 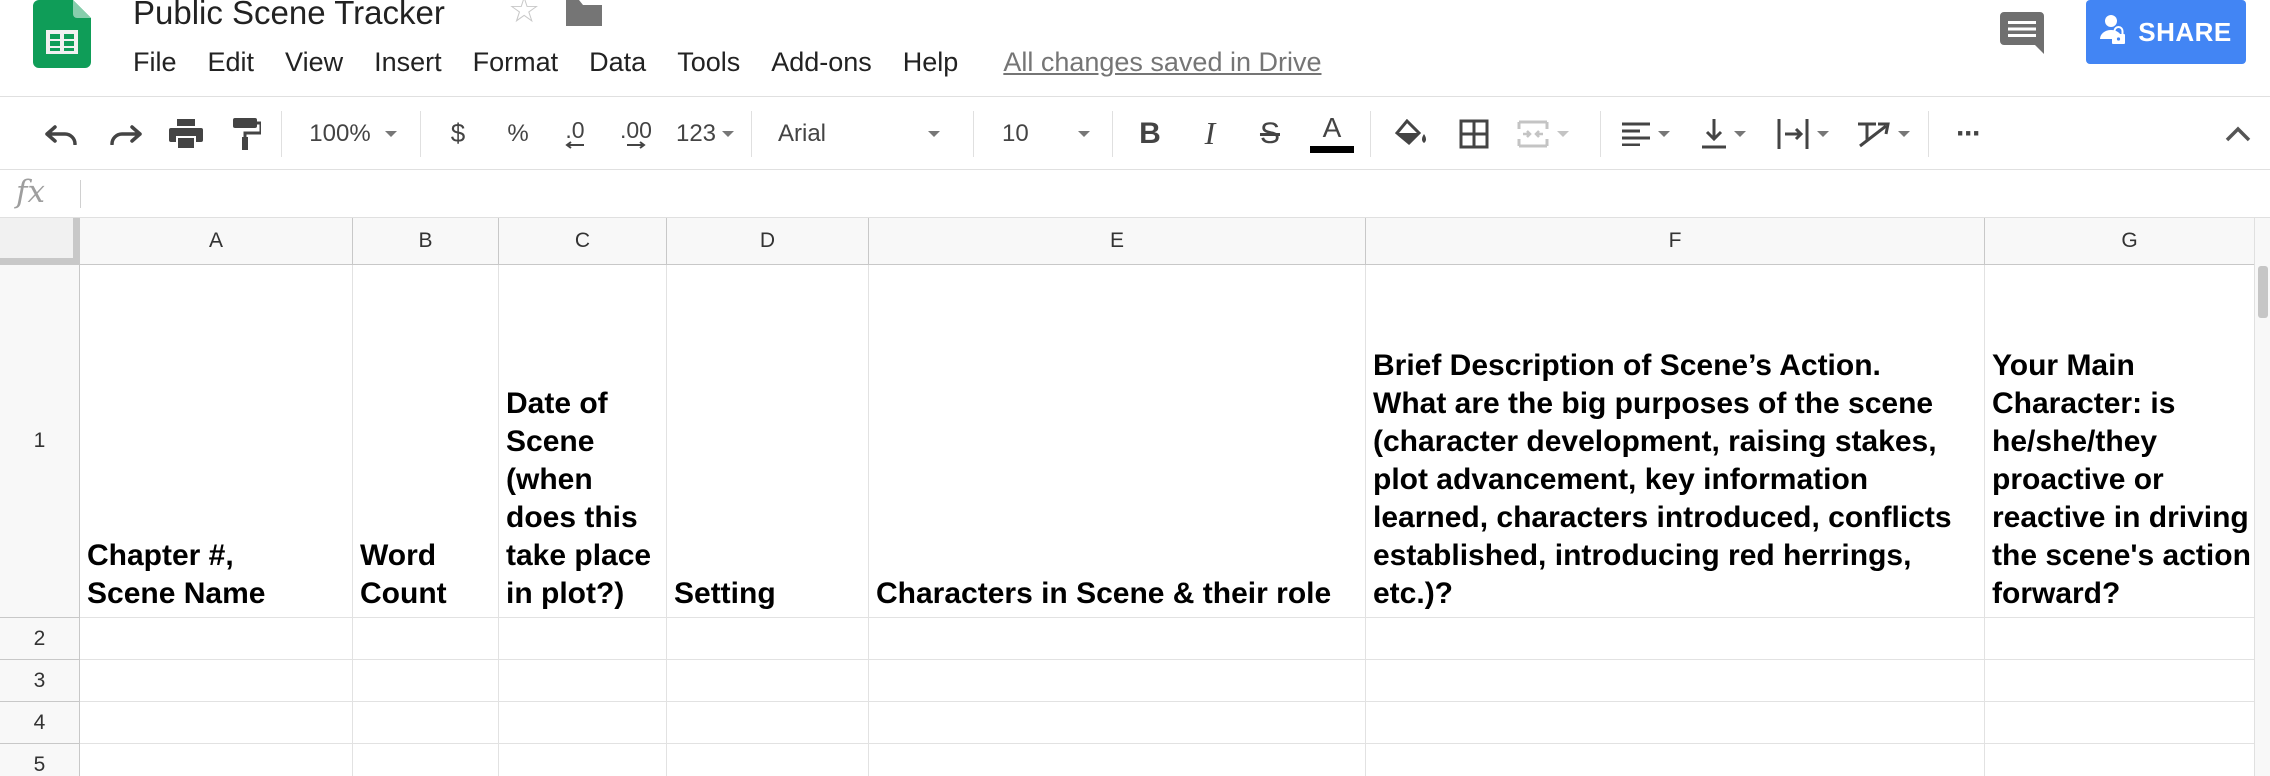 What do you see at coordinates (1117, 639) in the screenshot?
I see `cell-e2` at bounding box center [1117, 639].